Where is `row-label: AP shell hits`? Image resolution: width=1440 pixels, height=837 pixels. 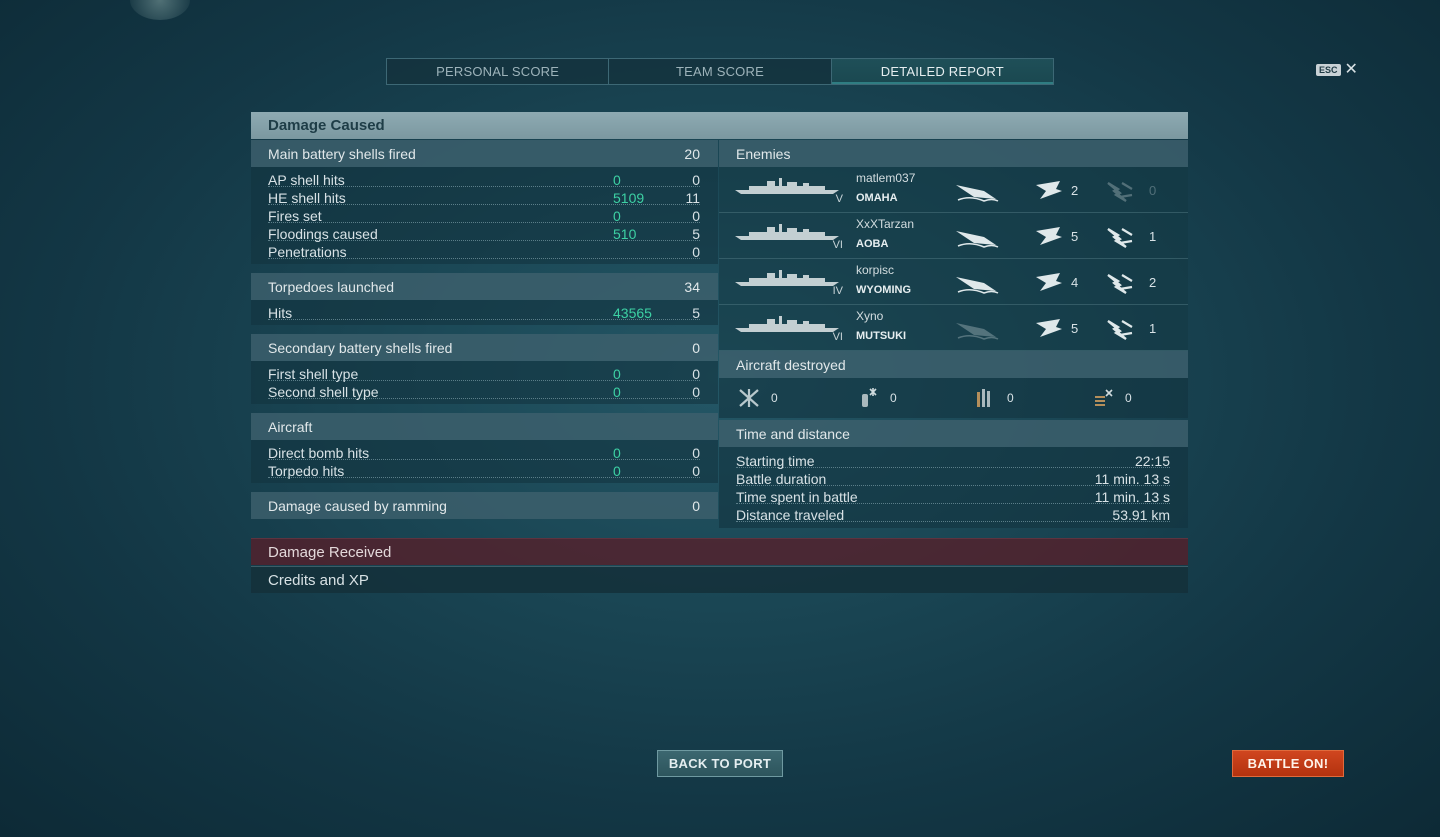
row-label: AP shell hits is located at coordinates (306, 180).